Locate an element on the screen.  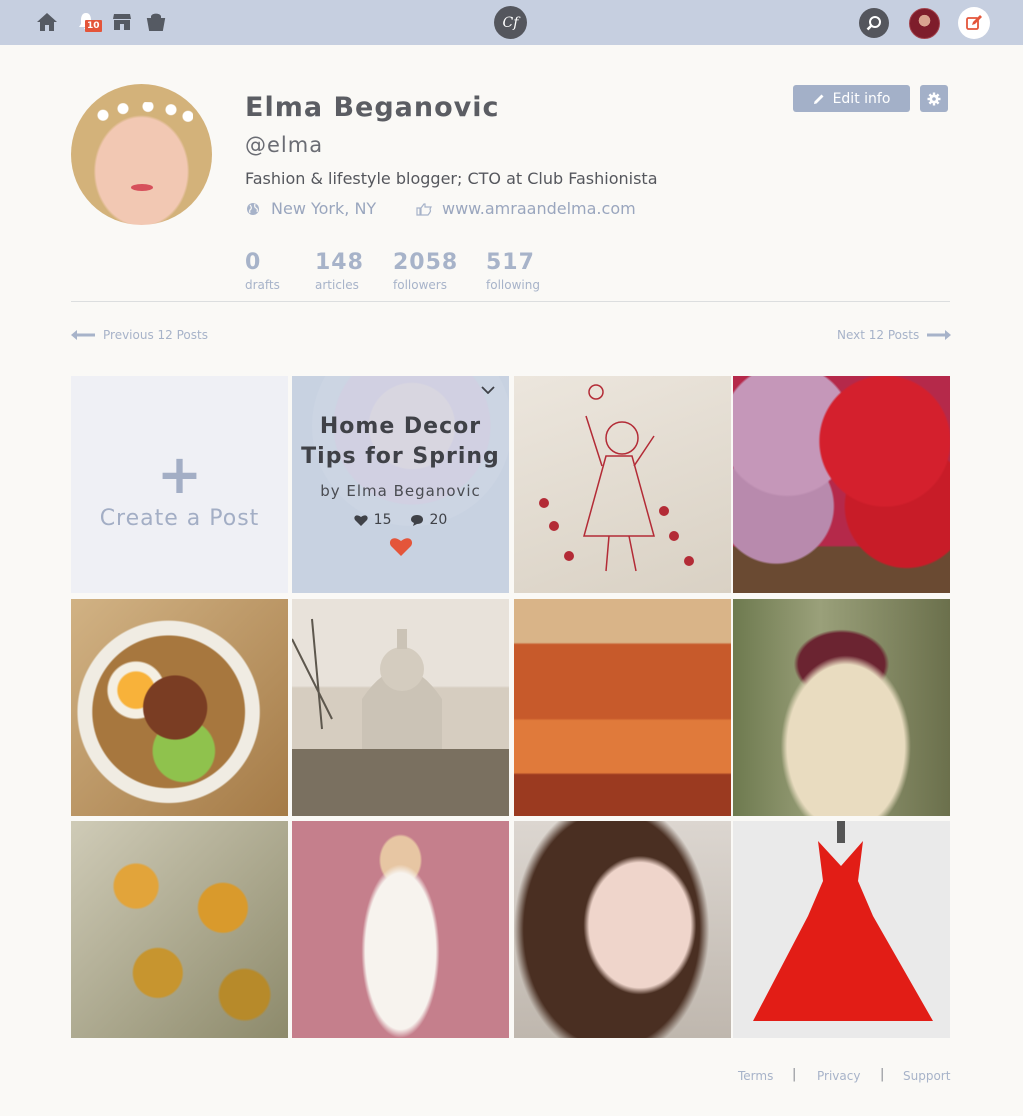
comments-count: 20 is located at coordinates (438, 520).